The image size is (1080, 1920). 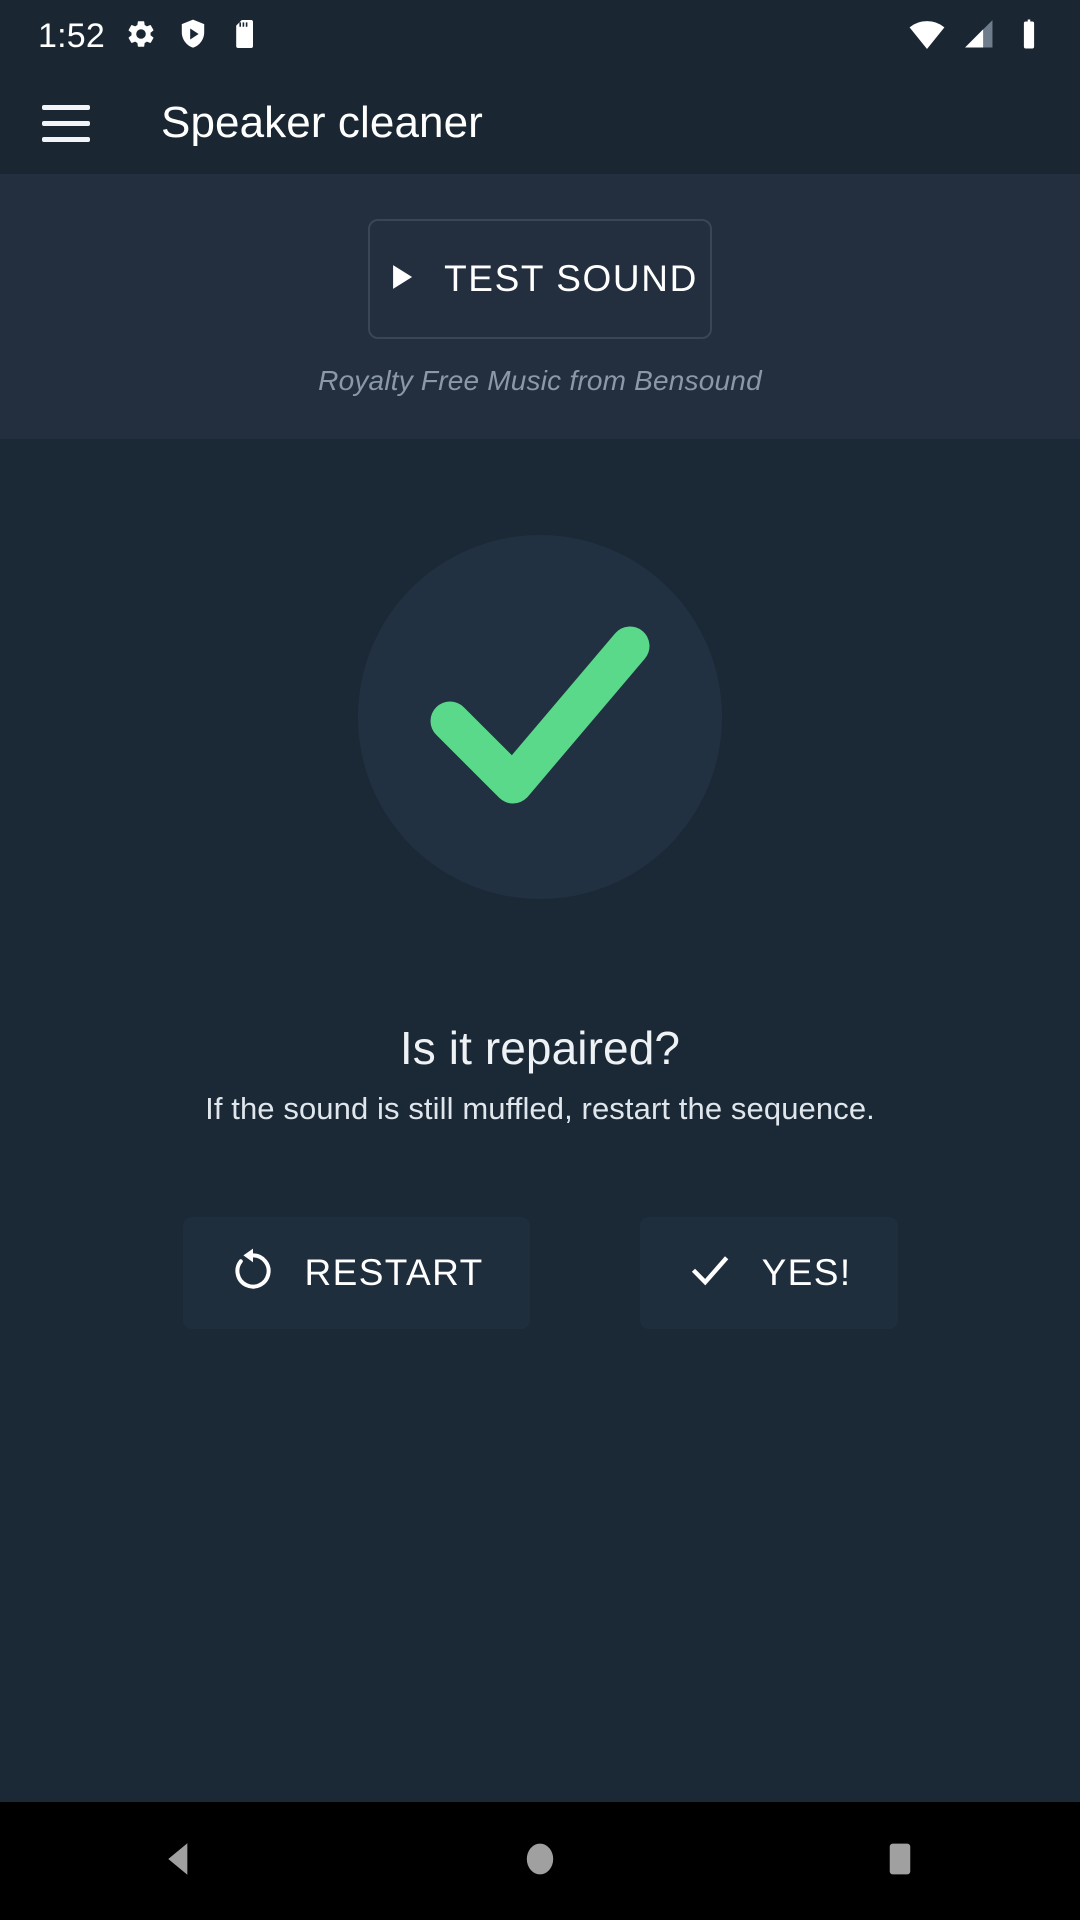 What do you see at coordinates (540, 1273) in the screenshot?
I see `action-button-row: RESTART YES!` at bounding box center [540, 1273].